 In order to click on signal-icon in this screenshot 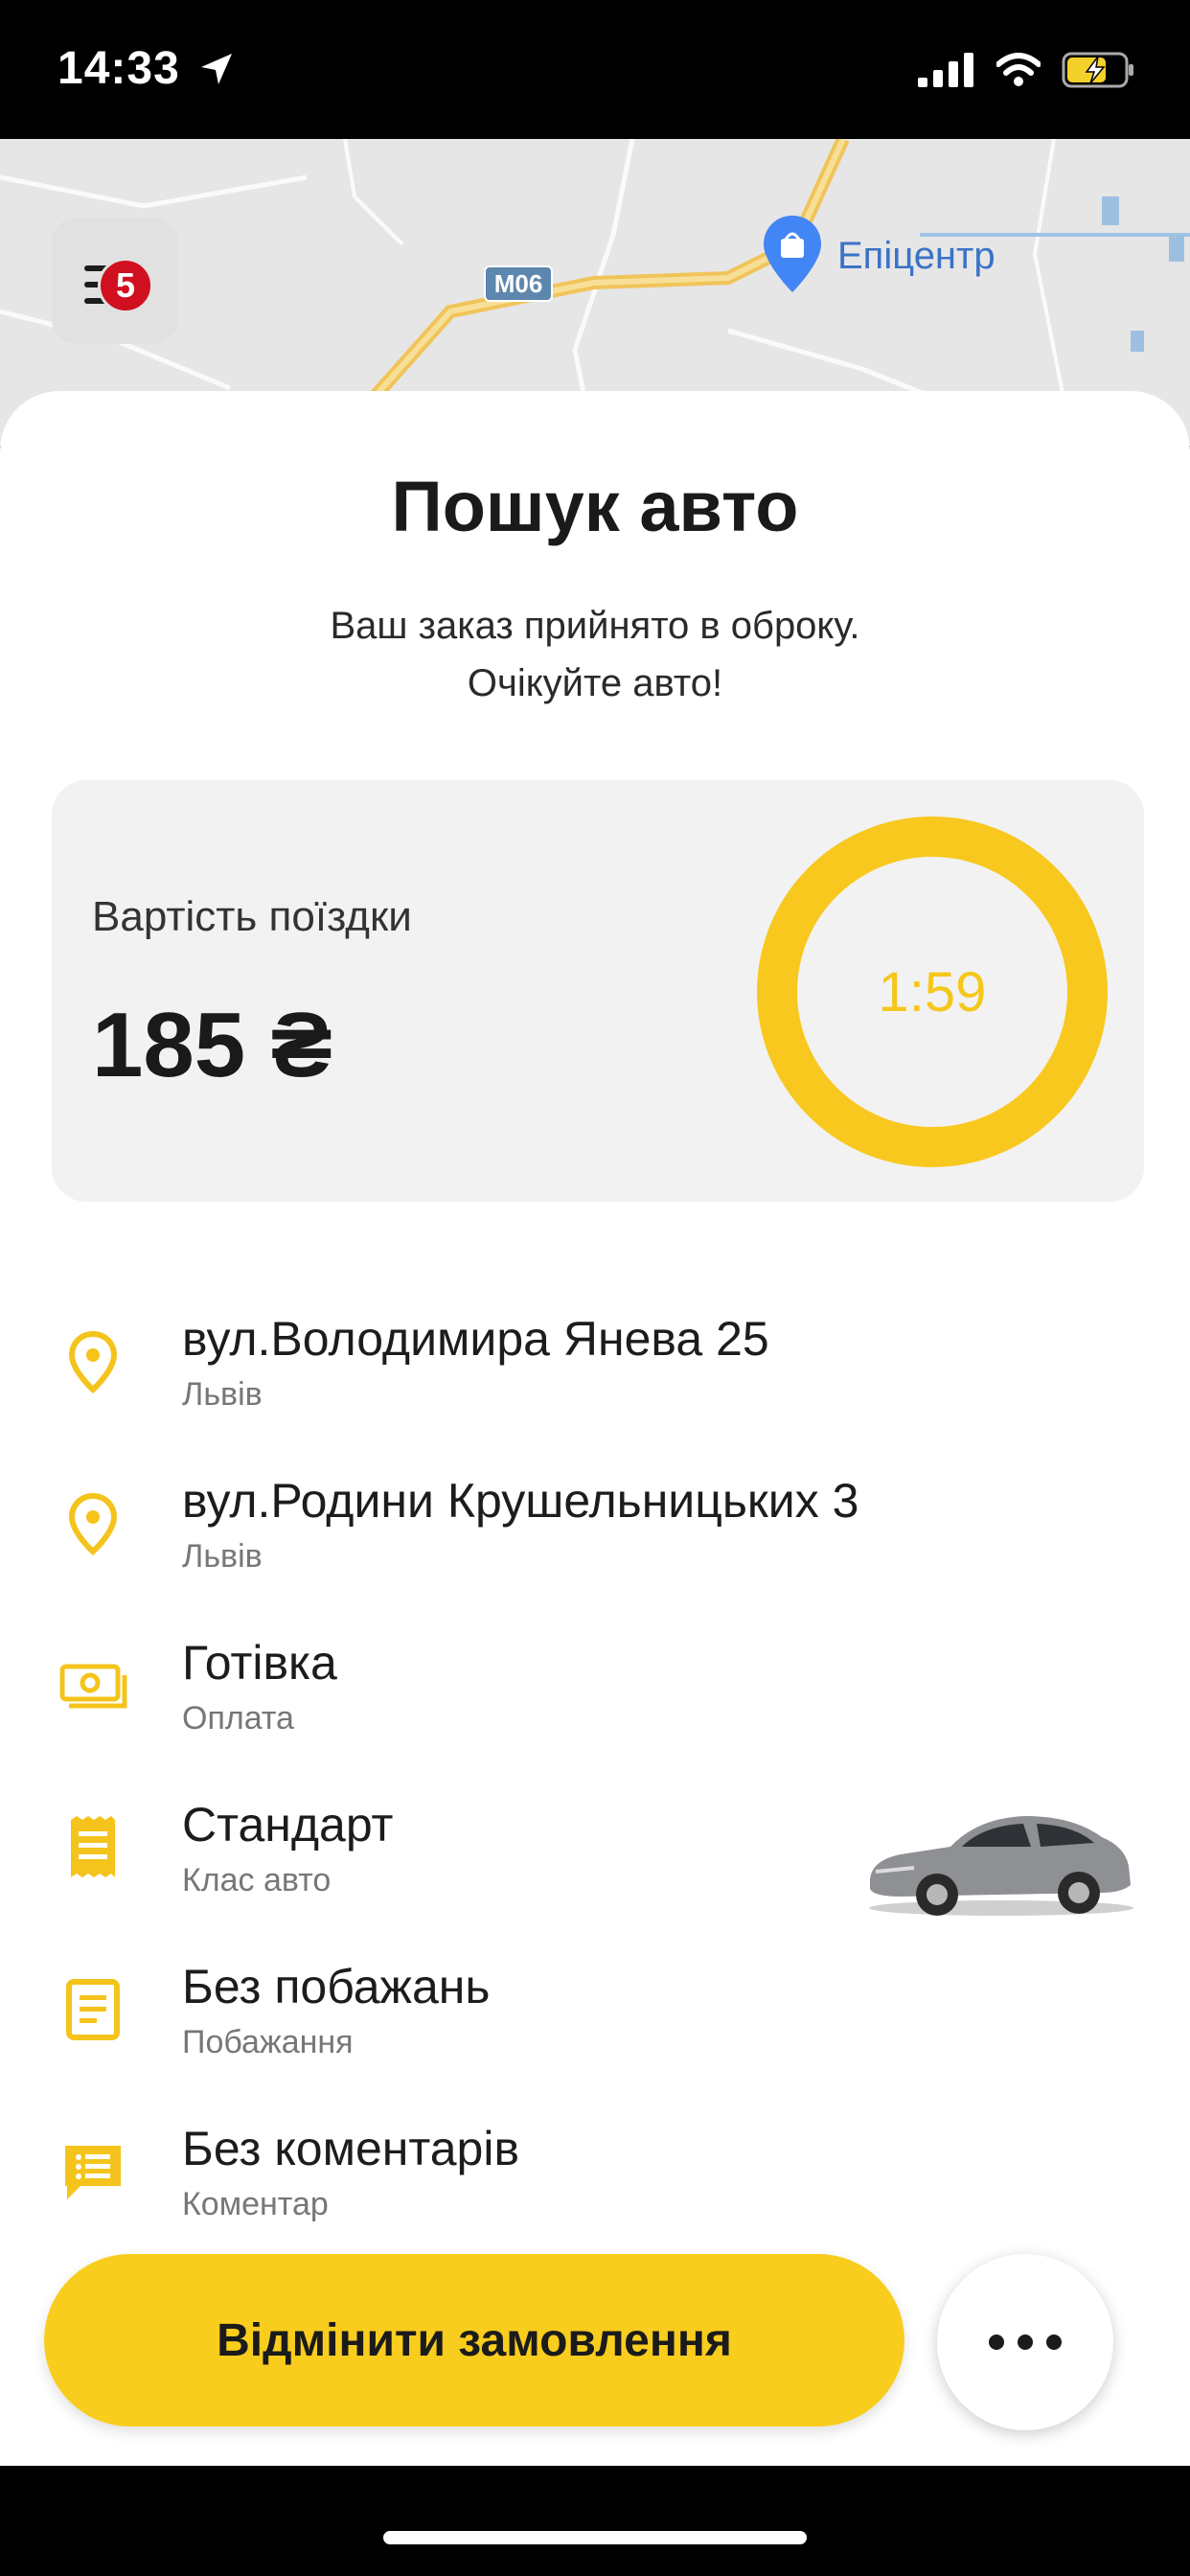, I will do `click(946, 70)`.